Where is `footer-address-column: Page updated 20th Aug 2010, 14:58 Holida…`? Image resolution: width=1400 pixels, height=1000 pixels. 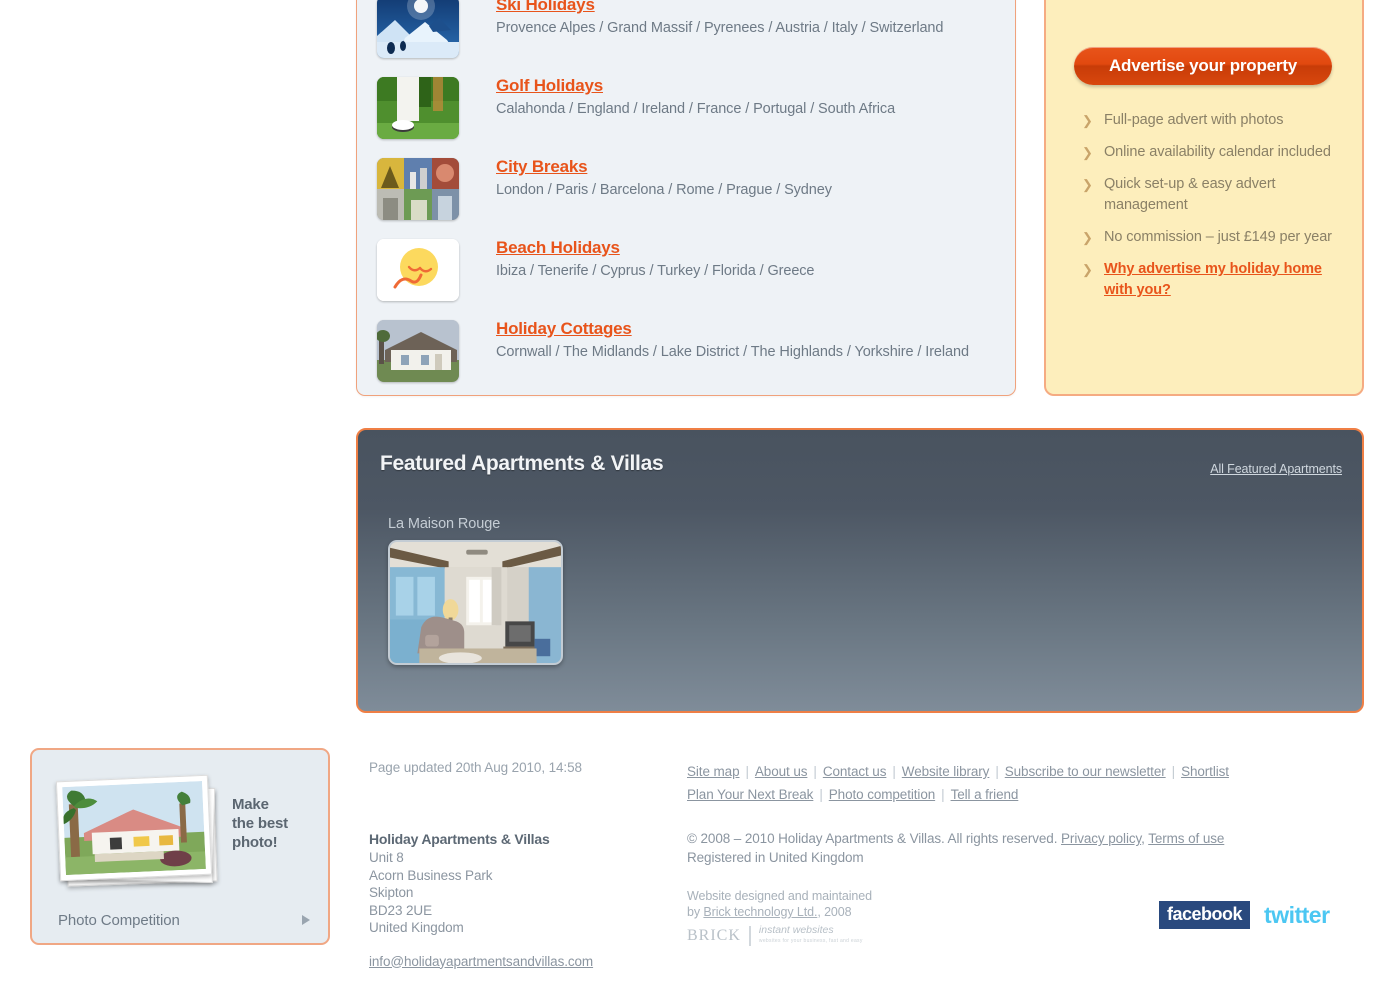 footer-address-column: Page updated 20th Aug 2010, 14:58 Holida… is located at coordinates (519, 864).